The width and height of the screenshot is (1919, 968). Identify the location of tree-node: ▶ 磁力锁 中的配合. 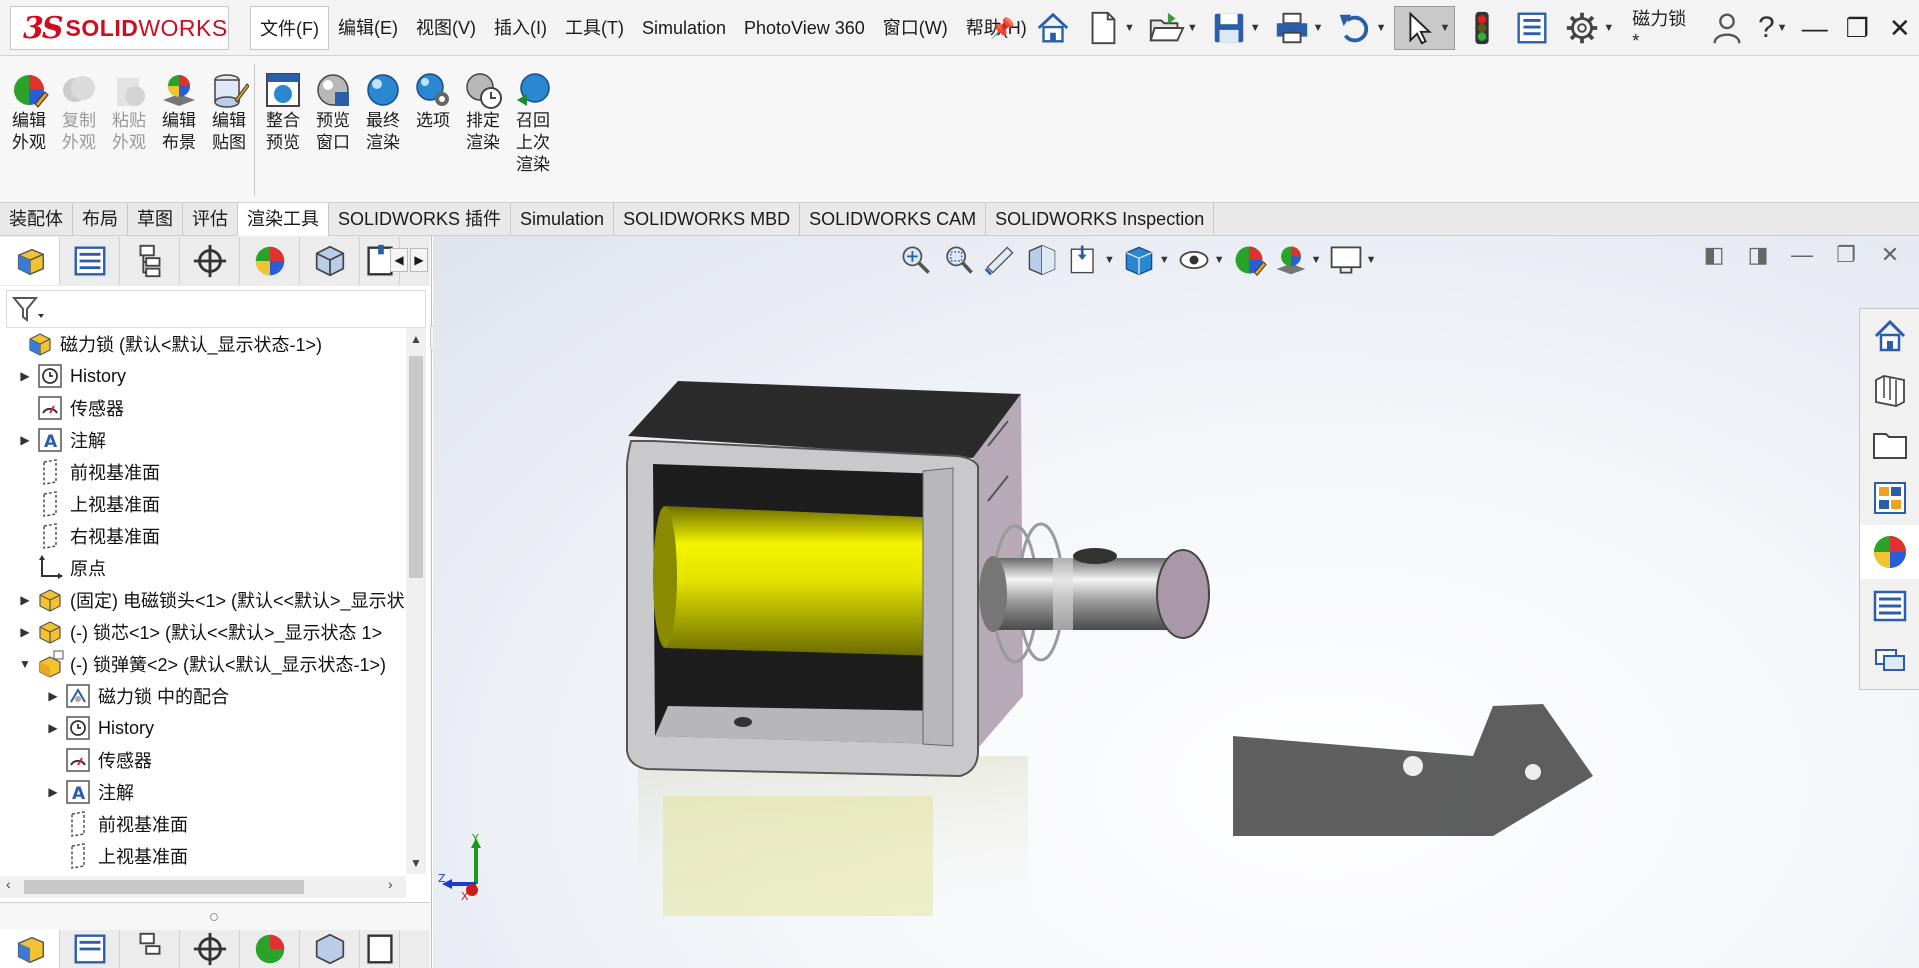
(203, 696).